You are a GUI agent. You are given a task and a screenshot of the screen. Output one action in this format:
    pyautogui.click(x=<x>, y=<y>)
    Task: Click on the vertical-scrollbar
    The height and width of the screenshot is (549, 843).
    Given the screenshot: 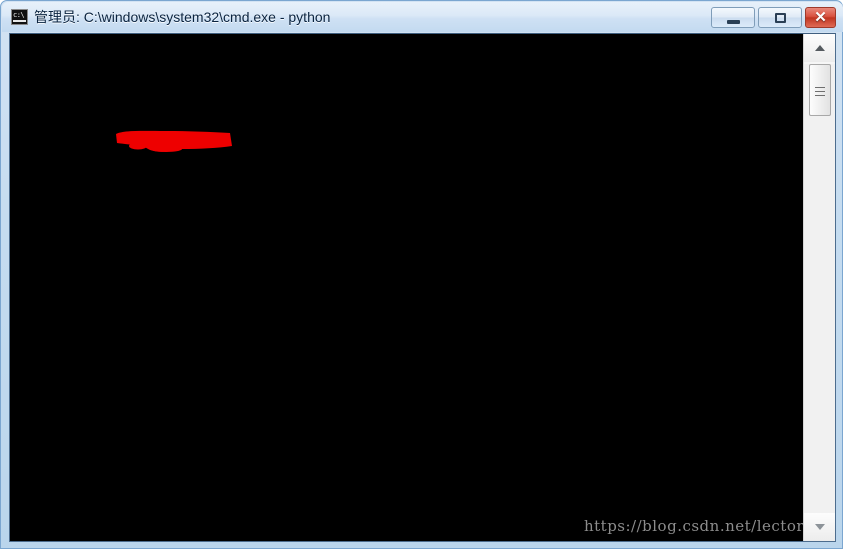 What is the action you would take?
    pyautogui.click(x=819, y=287)
    